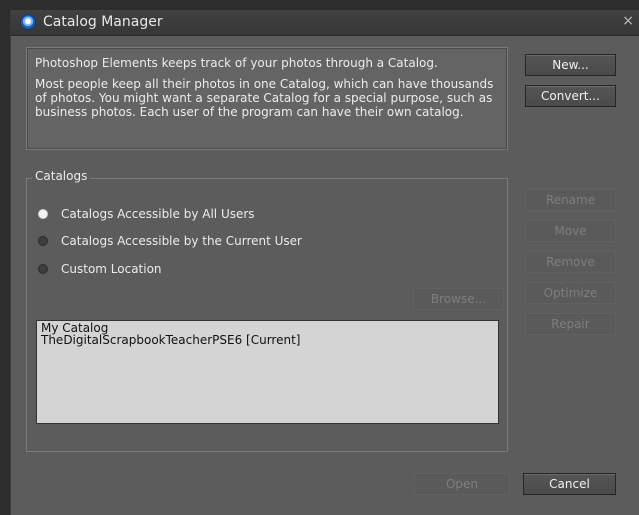 Image resolution: width=639 pixels, height=515 pixels. What do you see at coordinates (570, 200) in the screenshot?
I see `rename-button: Rename` at bounding box center [570, 200].